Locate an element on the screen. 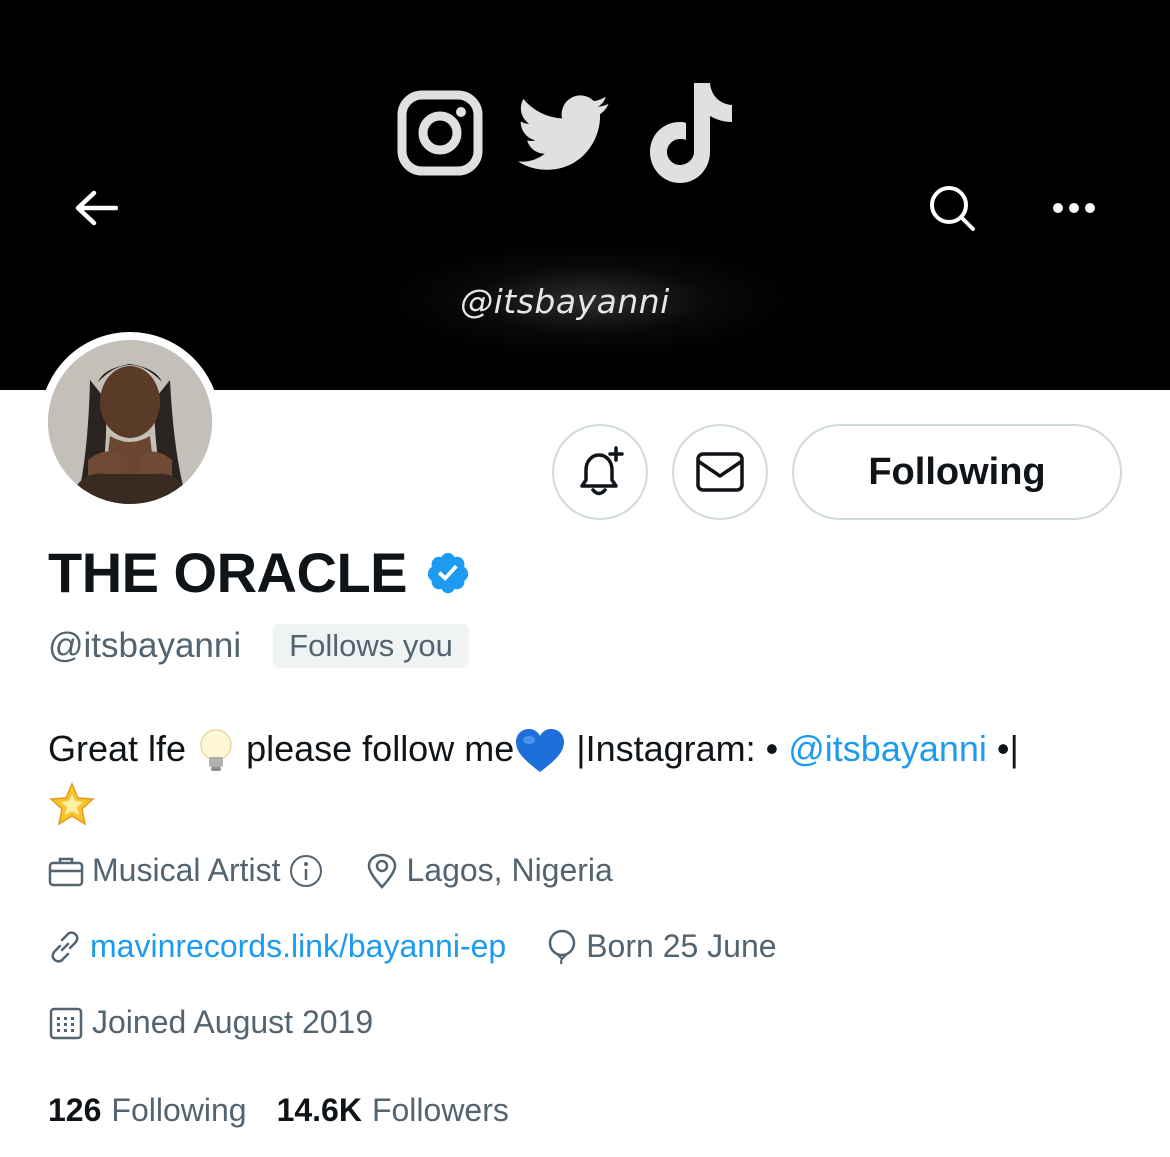 The height and width of the screenshot is (1157, 1170). profile-avatar is located at coordinates (130, 422).